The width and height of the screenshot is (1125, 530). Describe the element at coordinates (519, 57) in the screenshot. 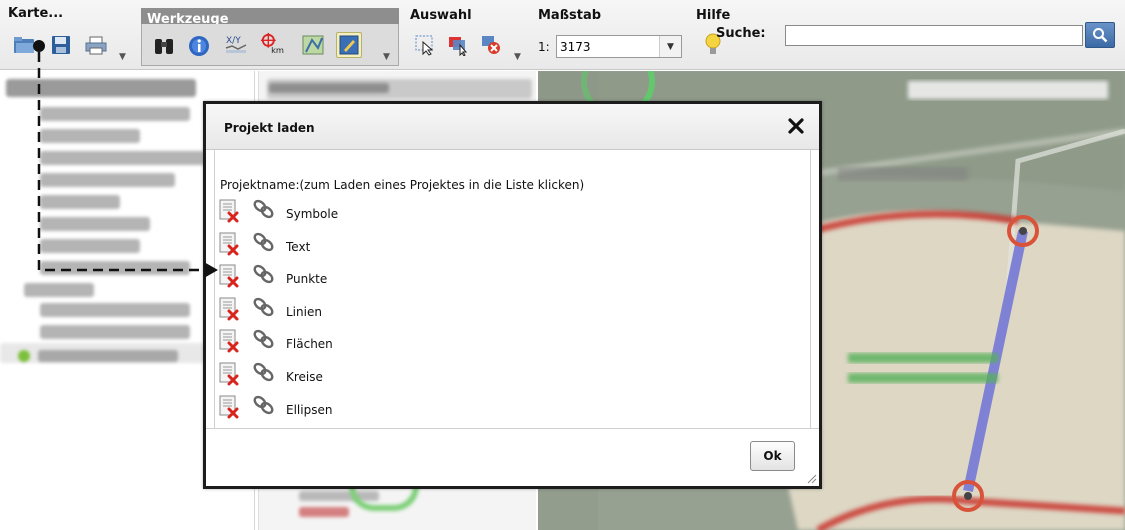

I see `selection-more-dropdown: ▼` at that location.